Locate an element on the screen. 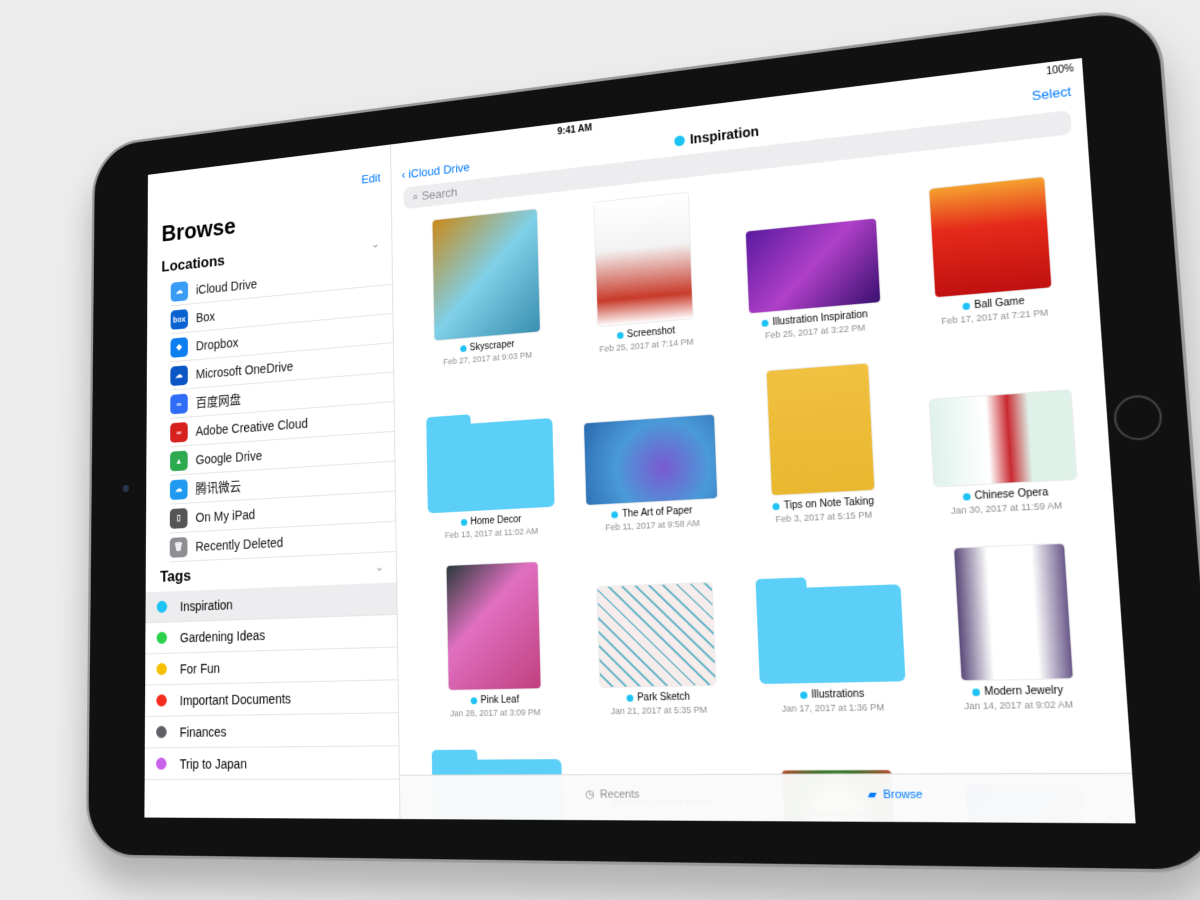  location-label: Adobe Creative Cloud is located at coordinates (251, 426).